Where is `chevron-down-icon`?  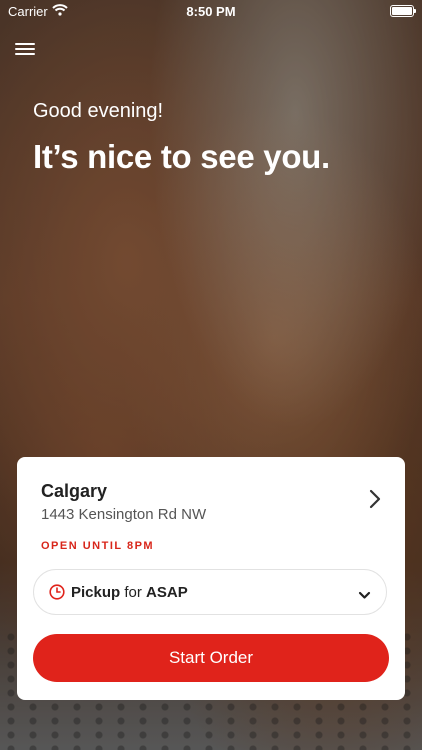
chevron-down-icon is located at coordinates (364, 593).